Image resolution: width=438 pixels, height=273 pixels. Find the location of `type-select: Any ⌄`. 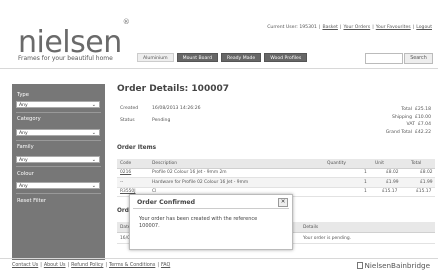

type-select: Any ⌄ is located at coordinates (58, 104).